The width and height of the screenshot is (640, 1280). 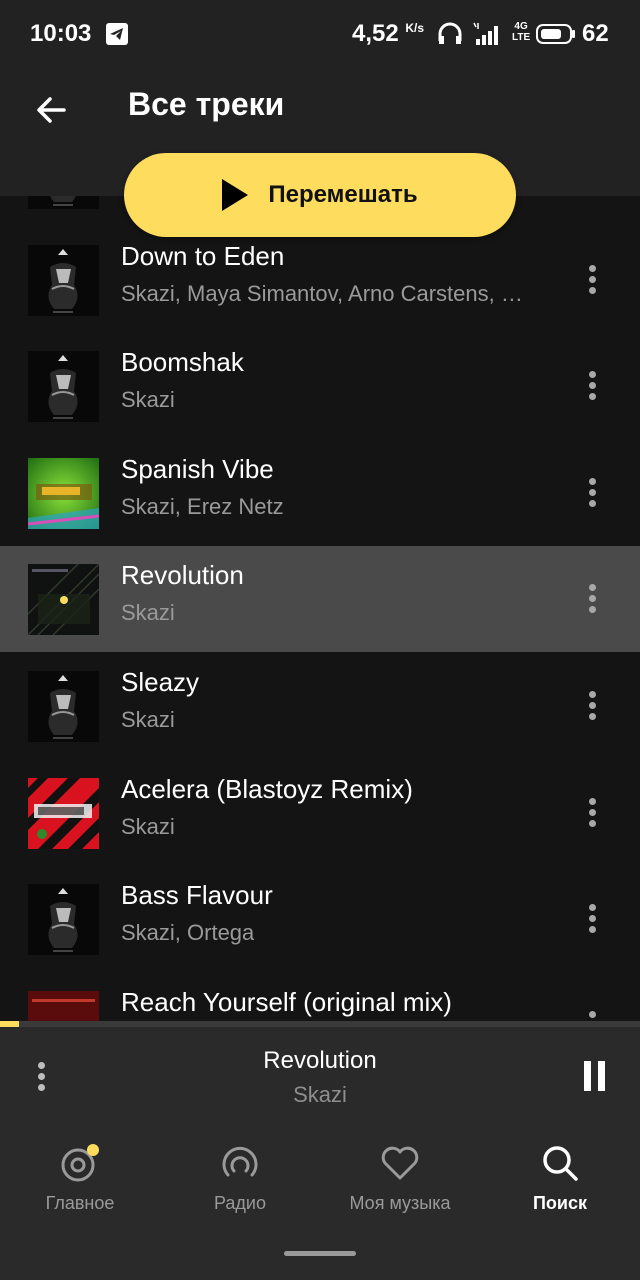 I want to click on player-track-artist: Skazi, so click(x=320, y=1094).